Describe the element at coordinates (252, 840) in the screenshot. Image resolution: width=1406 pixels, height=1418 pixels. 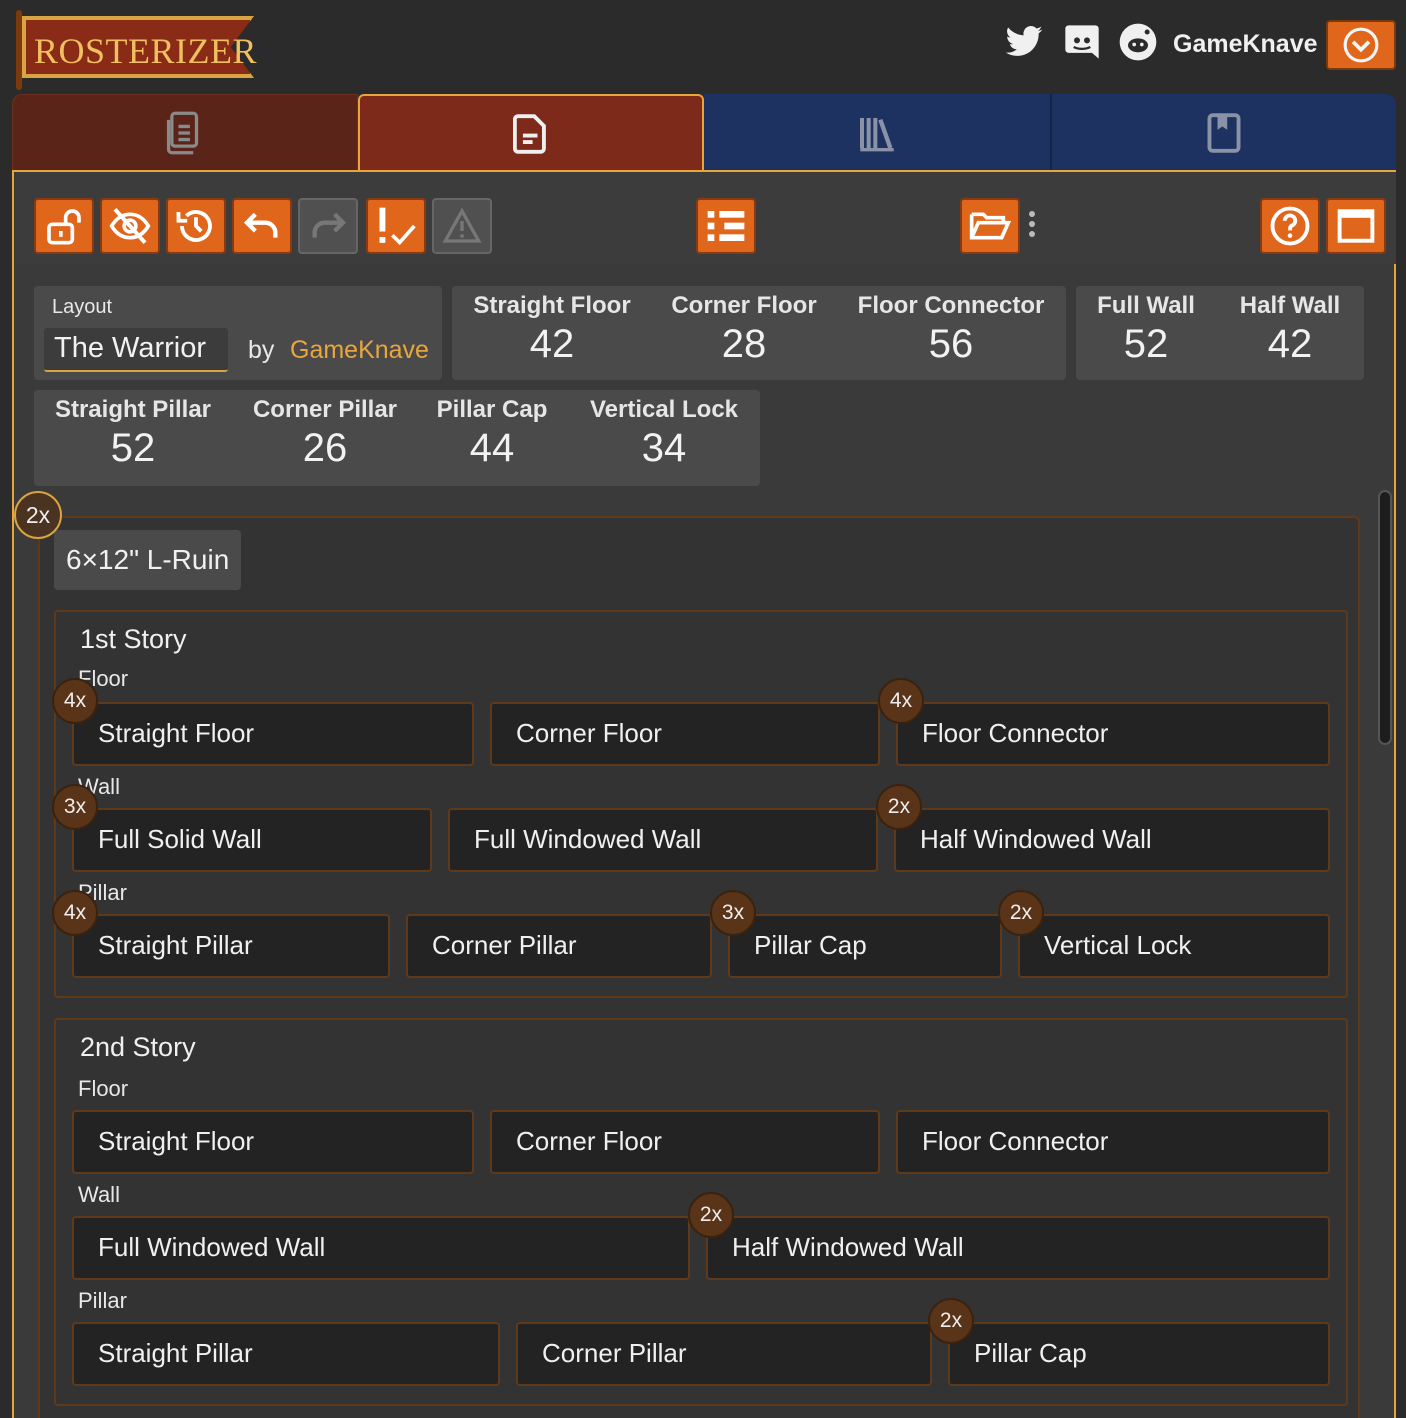
I see `piece-full-solid-wall: Full Solid Wall` at that location.